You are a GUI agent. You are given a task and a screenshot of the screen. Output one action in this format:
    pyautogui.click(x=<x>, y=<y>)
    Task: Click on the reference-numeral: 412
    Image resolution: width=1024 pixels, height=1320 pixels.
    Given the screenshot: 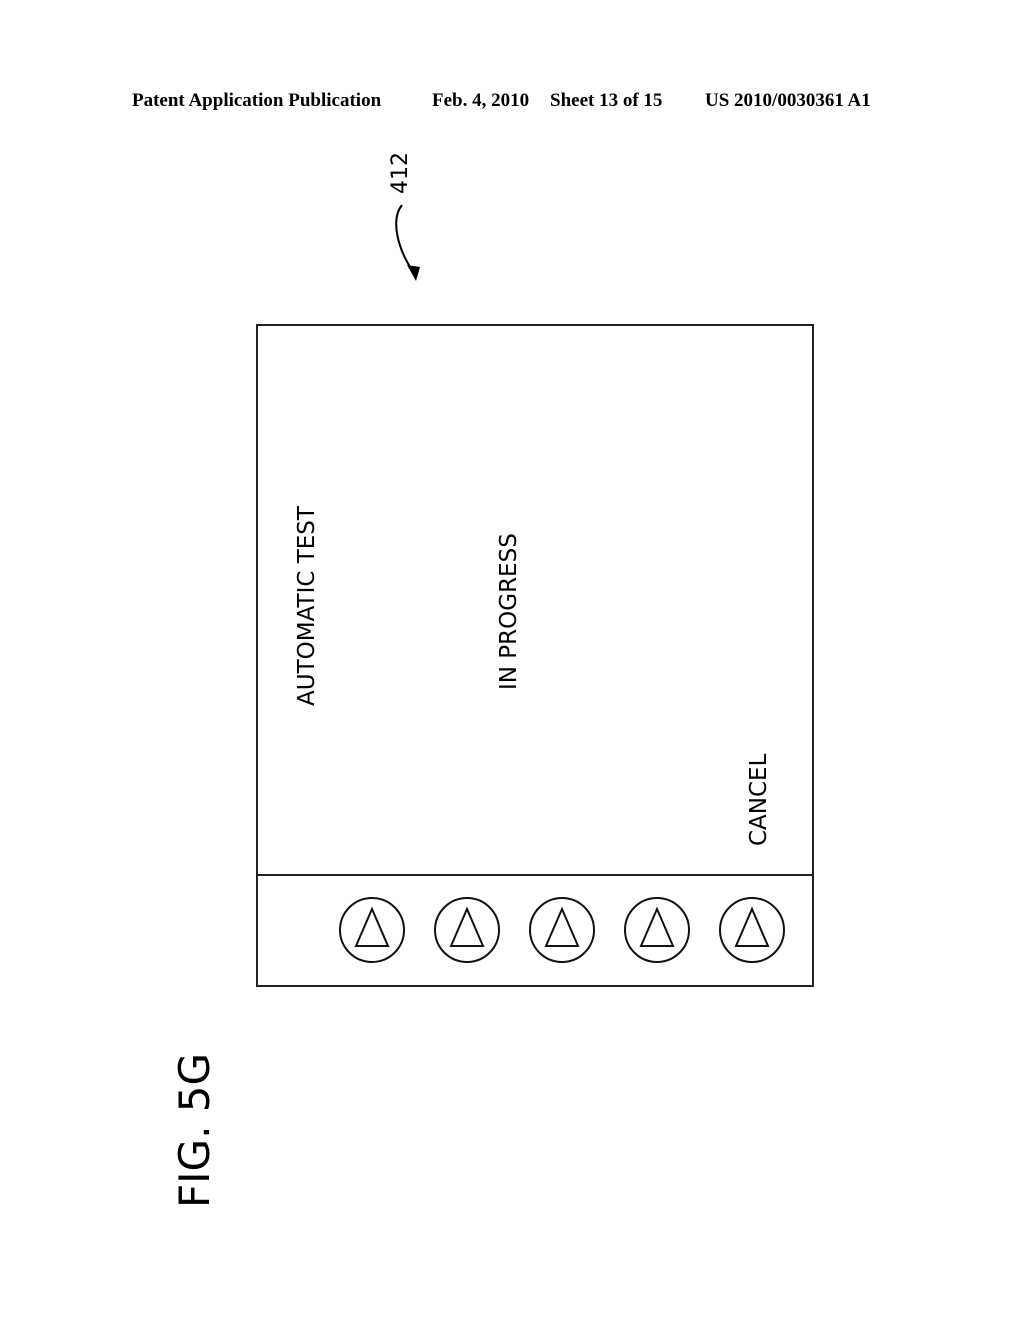 What is the action you would take?
    pyautogui.click(x=400, y=173)
    